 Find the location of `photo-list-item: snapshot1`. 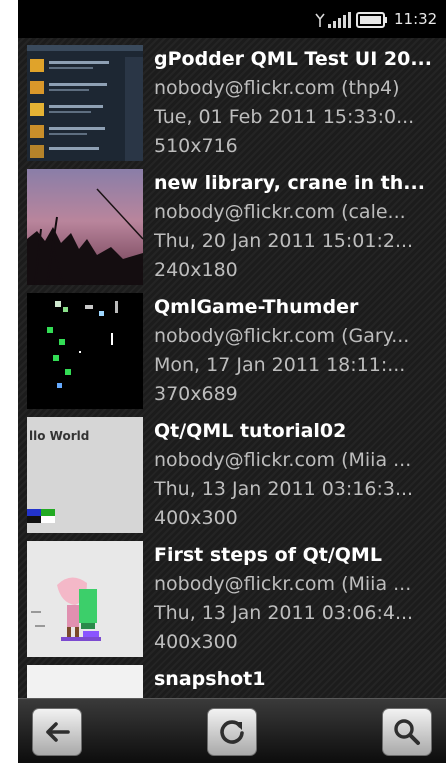

photo-list-item: snapshot1 is located at coordinates (232, 678).